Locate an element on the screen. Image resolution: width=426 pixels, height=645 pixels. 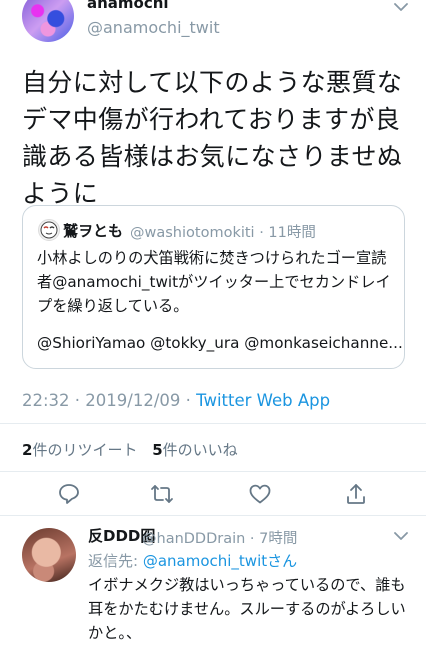
like-stat: 5件のいいね is located at coordinates (194, 450).